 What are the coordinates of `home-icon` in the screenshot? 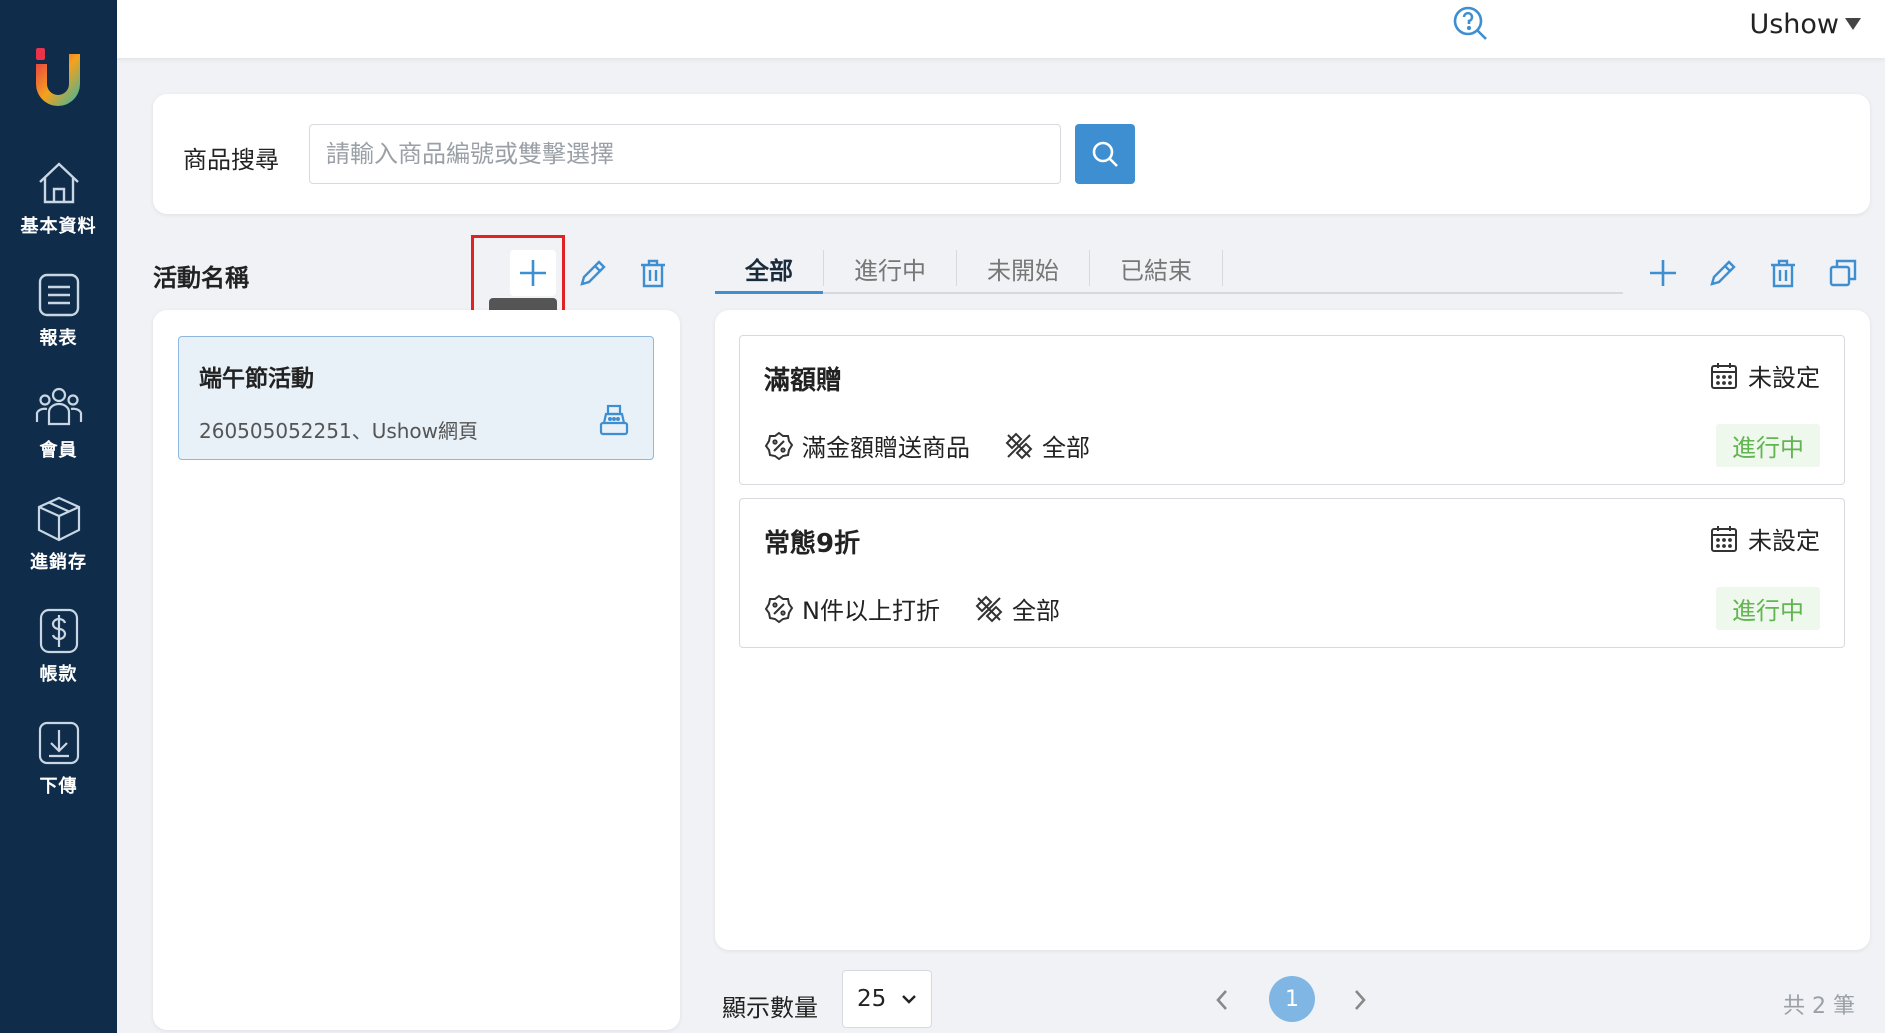 It's located at (58, 183).